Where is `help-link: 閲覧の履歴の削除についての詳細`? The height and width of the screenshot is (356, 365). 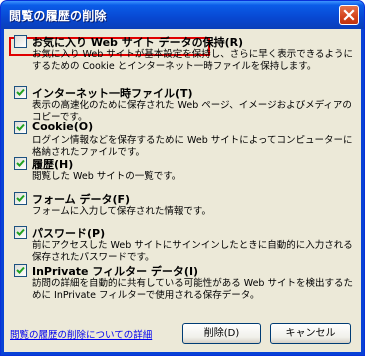
help-link: 閲覧の履歴の削除についての詳細 is located at coordinates (81, 334).